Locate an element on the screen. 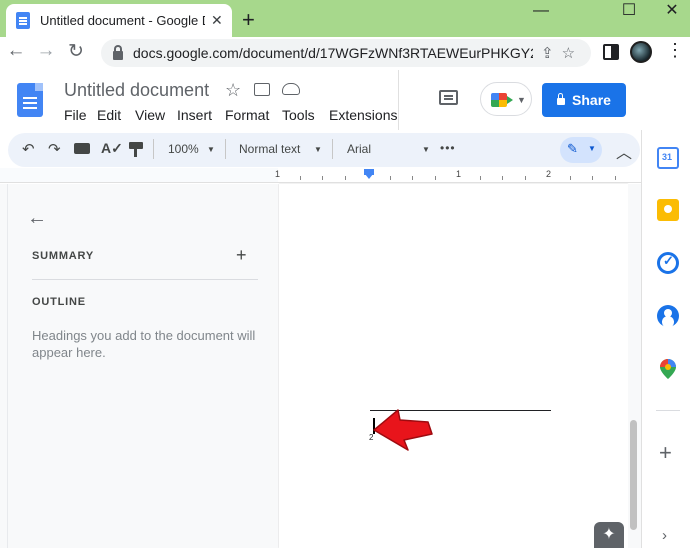  collapse-menus-icon: ︿ is located at coordinates (624, 151).